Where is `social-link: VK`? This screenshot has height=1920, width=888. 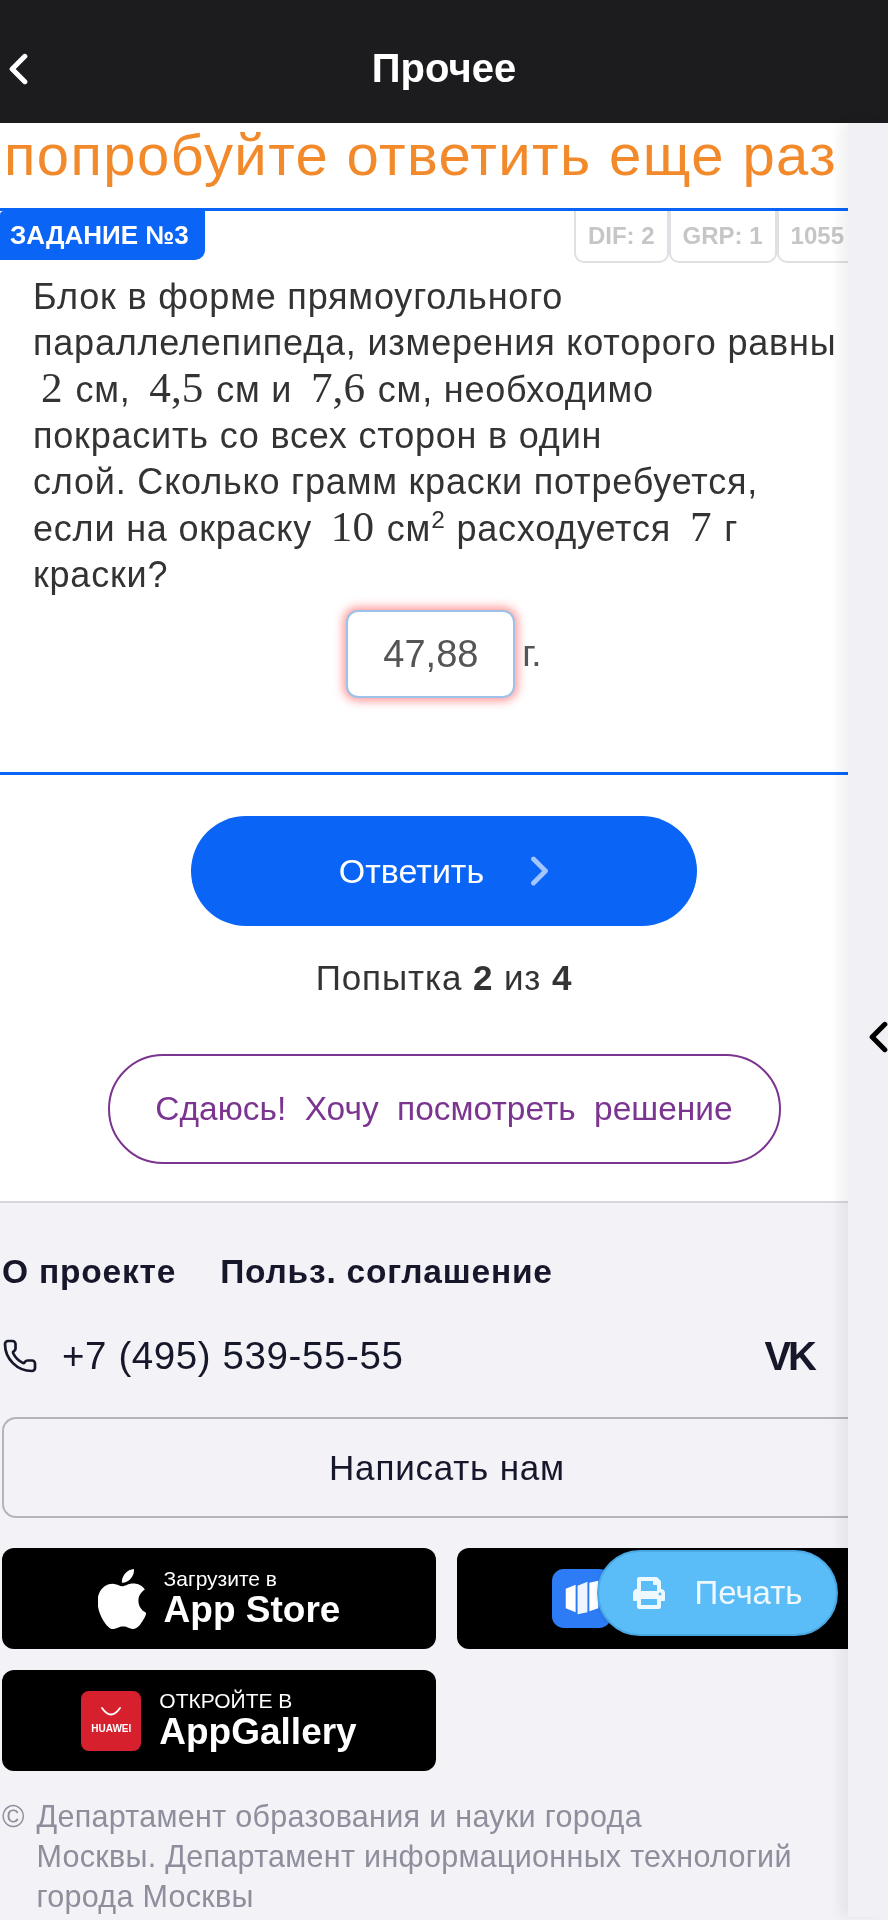
social-link: VK is located at coordinates (789, 1356).